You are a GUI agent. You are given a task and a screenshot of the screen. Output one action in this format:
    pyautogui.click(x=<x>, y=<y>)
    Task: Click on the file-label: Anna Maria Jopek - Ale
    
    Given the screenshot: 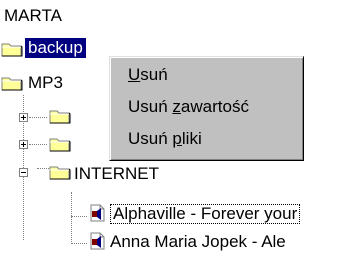 What is the action you would take?
    pyautogui.click(x=198, y=241)
    